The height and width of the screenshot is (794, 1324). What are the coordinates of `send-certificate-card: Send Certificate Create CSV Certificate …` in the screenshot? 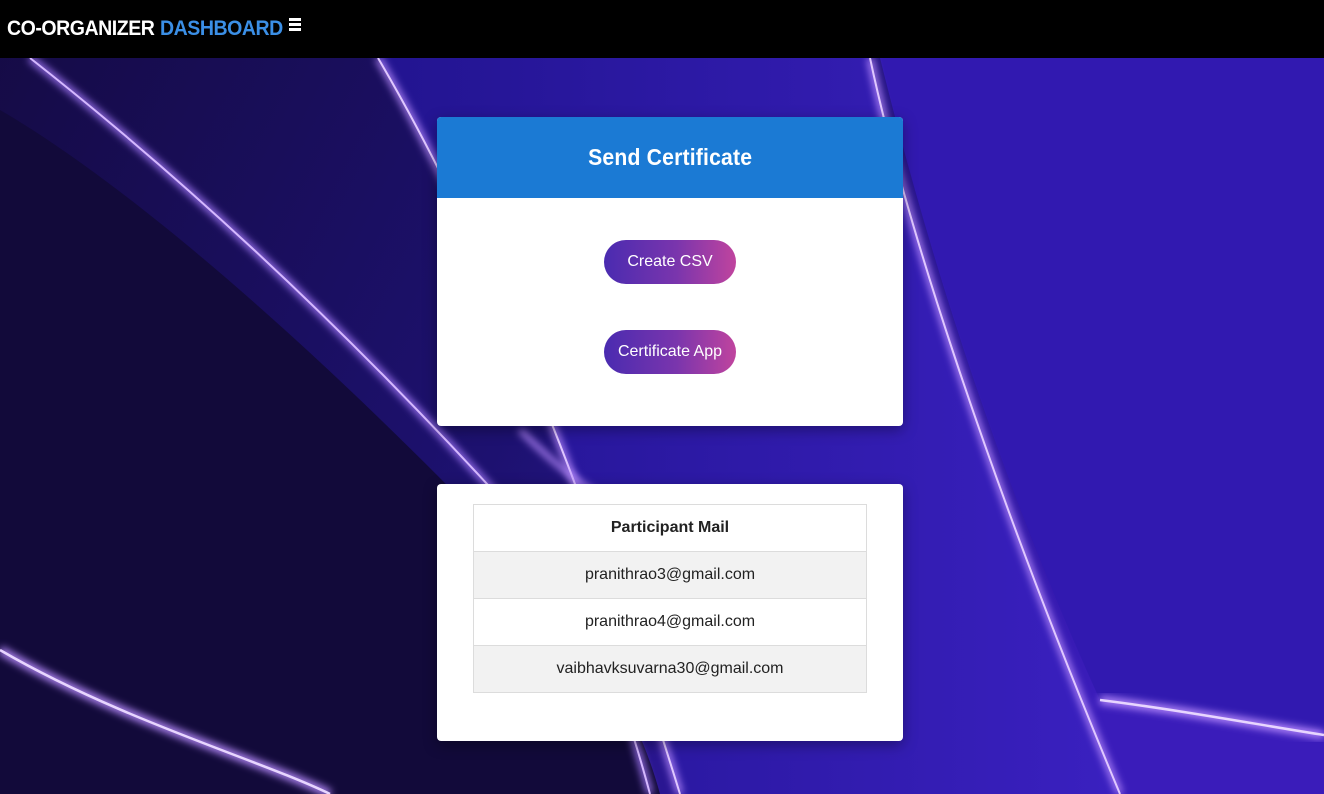 It's located at (670, 271).